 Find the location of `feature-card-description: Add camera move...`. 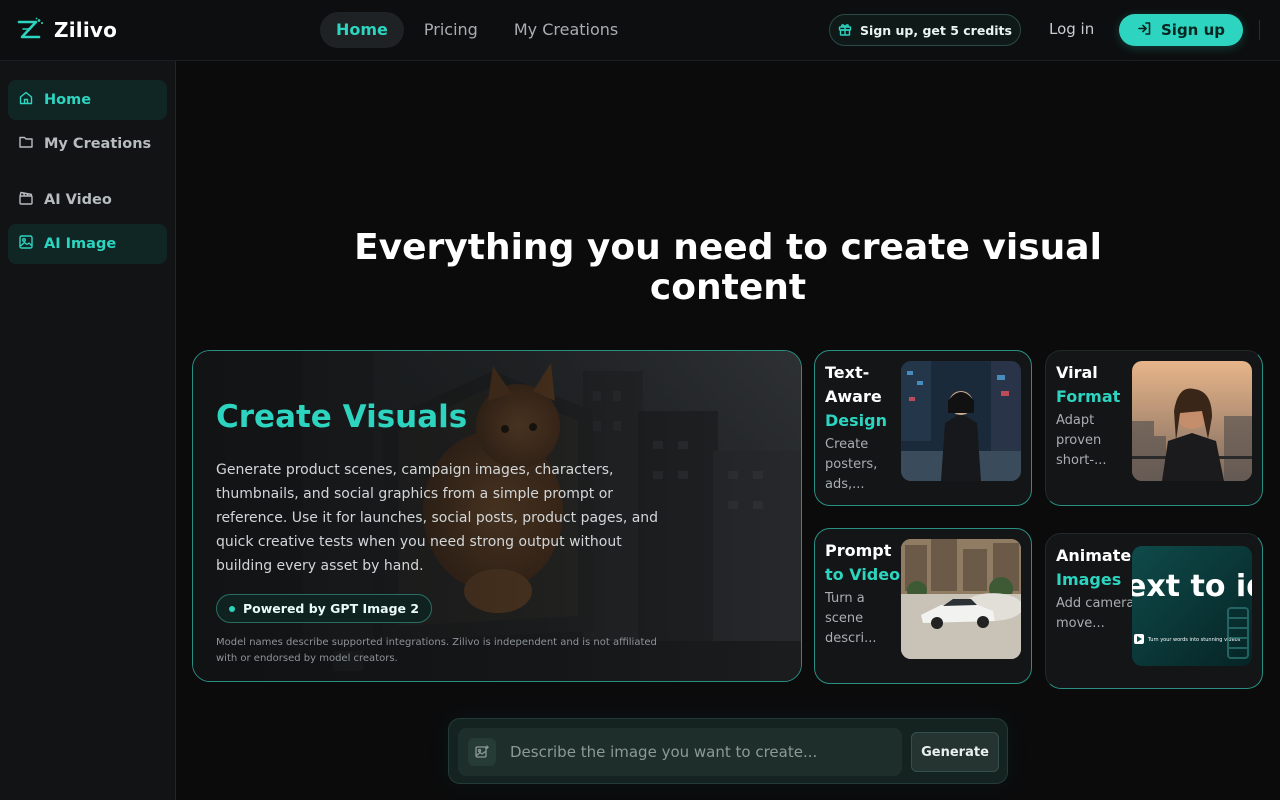

feature-card-description: Add camera move... is located at coordinates (1095, 613).